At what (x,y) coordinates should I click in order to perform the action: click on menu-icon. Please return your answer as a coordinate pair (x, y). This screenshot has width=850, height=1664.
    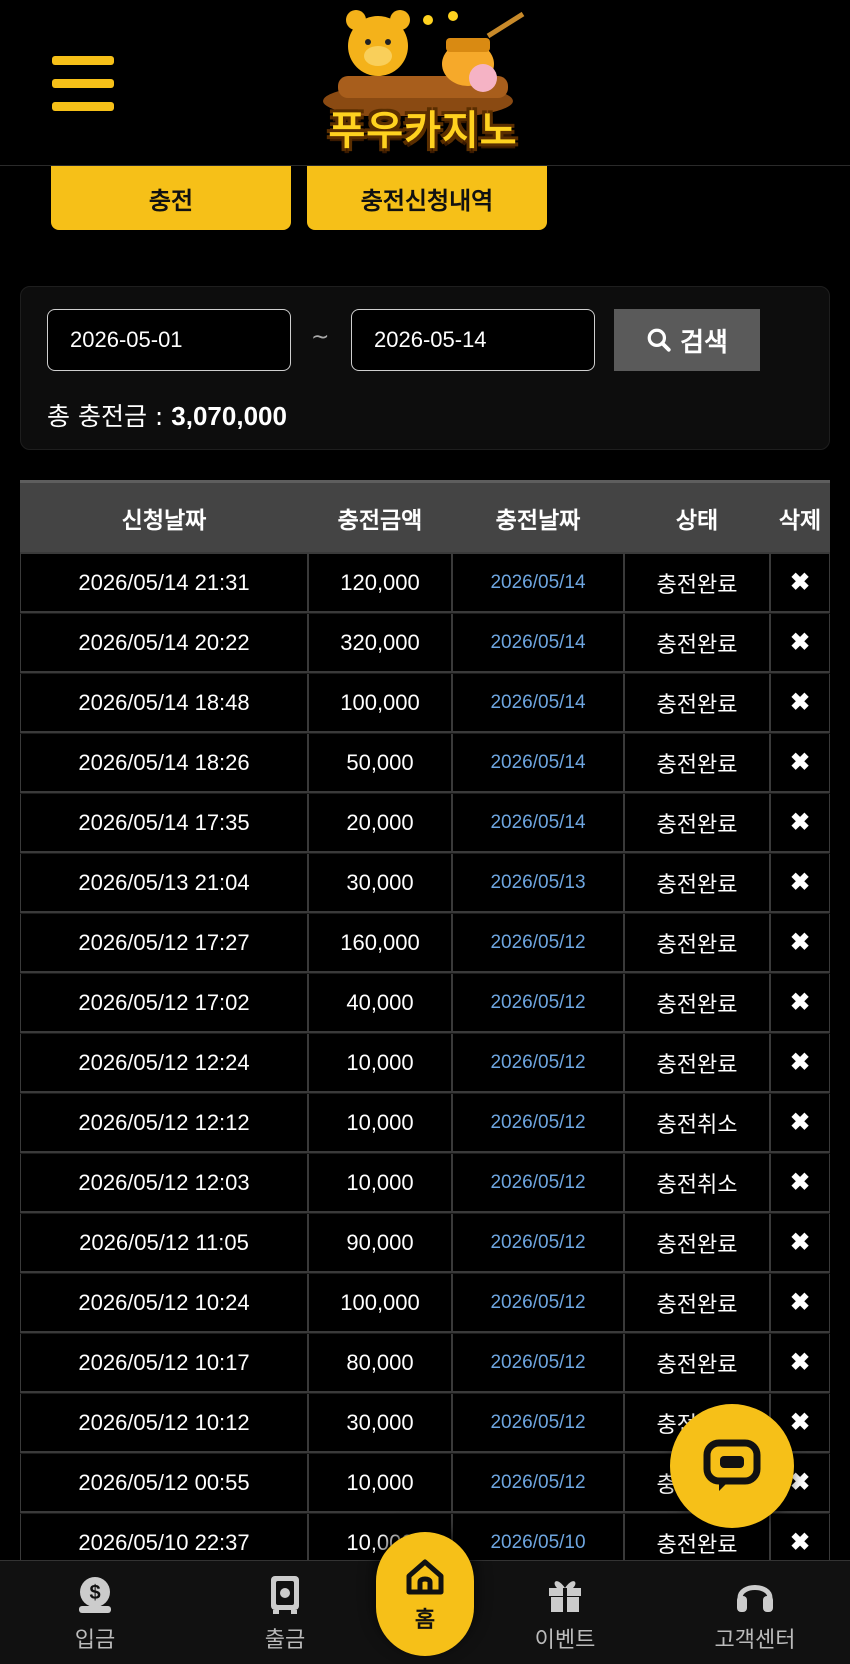
    Looking at the image, I should click on (83, 83).